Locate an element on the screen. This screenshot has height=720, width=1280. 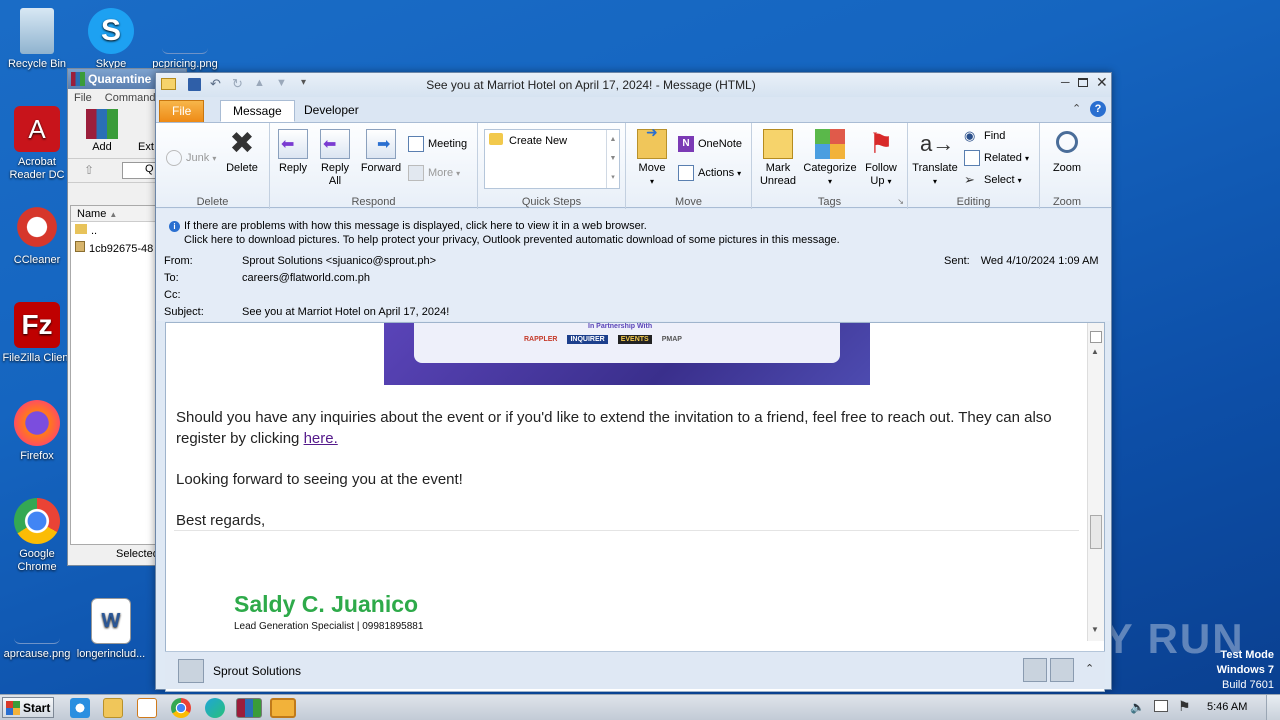
people-pane: Sprout Solutions ⌃ is located at coordinates (635, 670).